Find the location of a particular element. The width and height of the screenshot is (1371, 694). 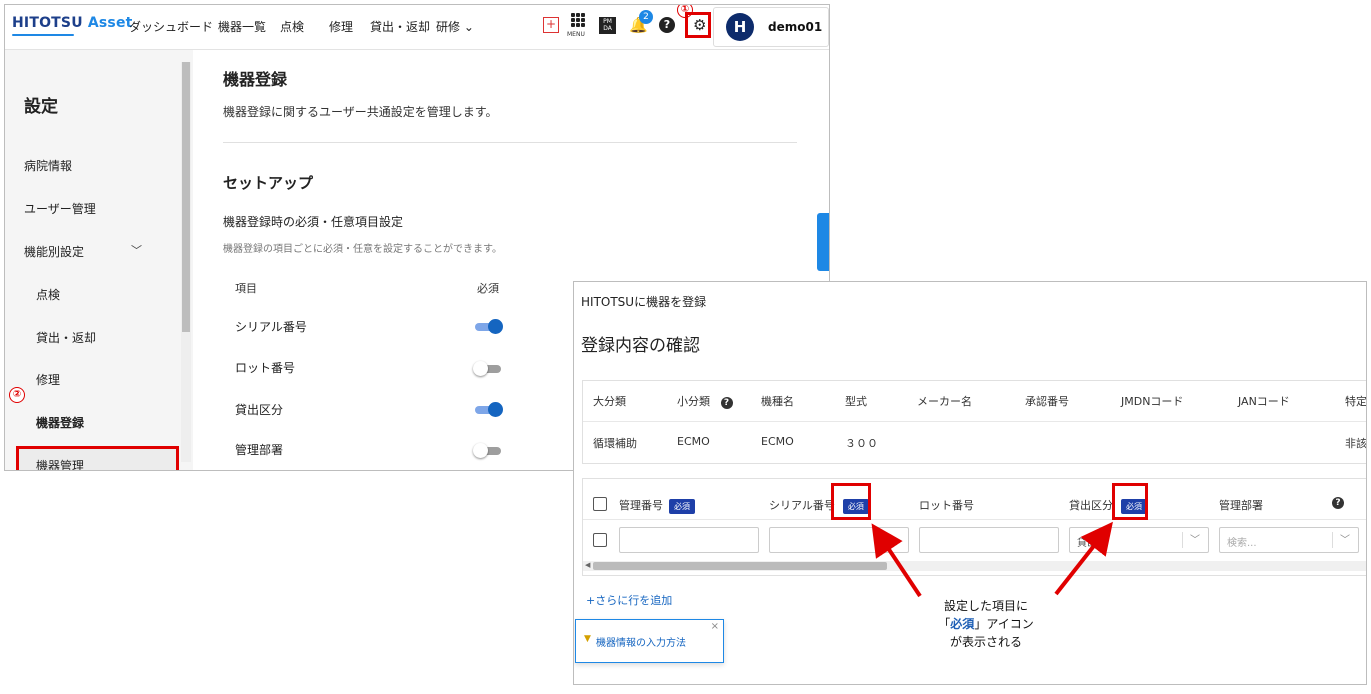

plus-icon: + is located at coordinates (551, 25).